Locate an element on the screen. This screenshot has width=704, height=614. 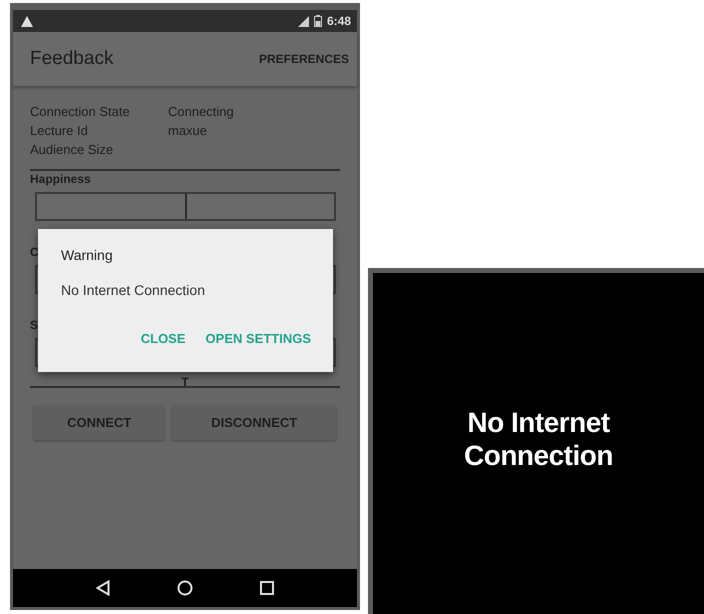
section-label: S is located at coordinates (34, 325).